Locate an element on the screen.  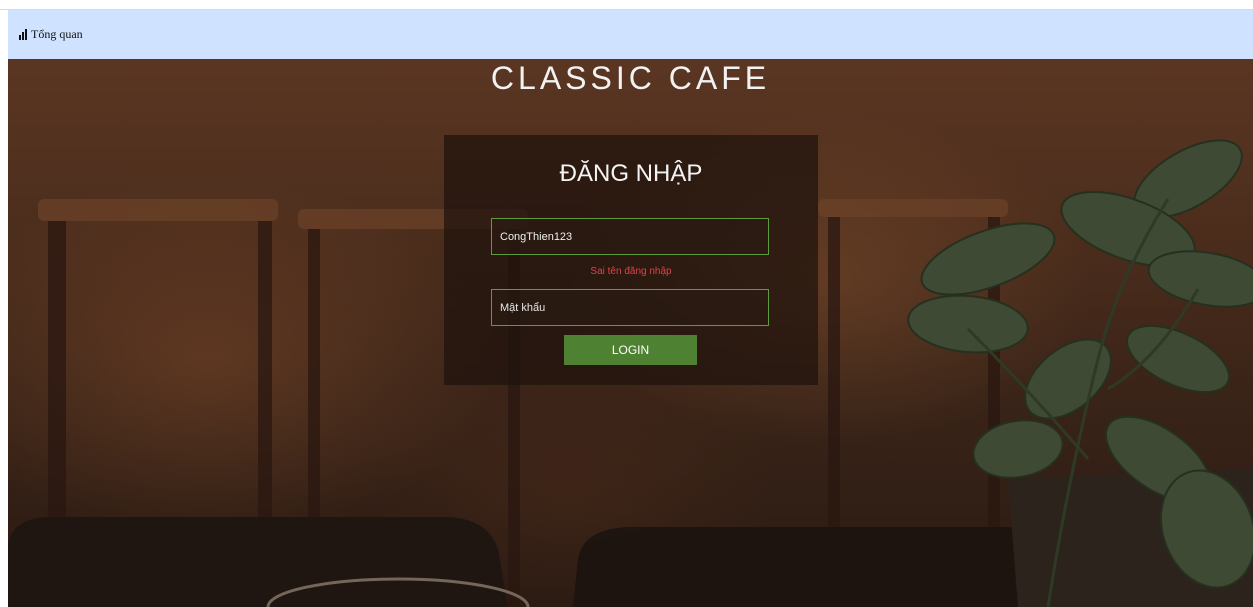
username-input is located at coordinates (630, 236).